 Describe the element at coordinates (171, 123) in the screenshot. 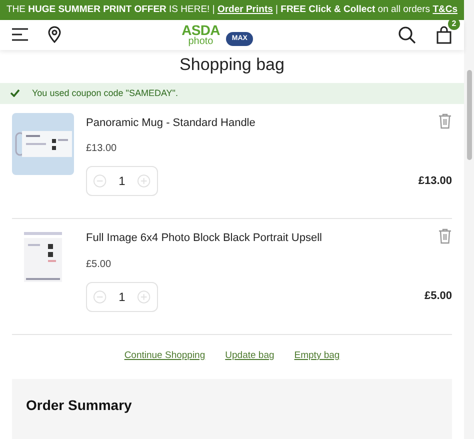

I see `product-name: Panoramic Mug - Standard Handle` at that location.